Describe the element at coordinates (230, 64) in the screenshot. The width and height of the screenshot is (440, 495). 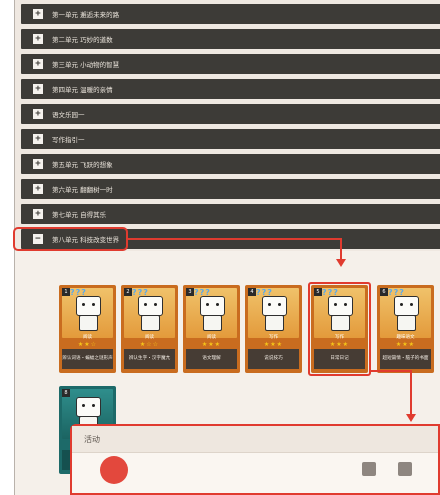
I see `unit-row-3: + 第三单元 小动物的智慧` at that location.